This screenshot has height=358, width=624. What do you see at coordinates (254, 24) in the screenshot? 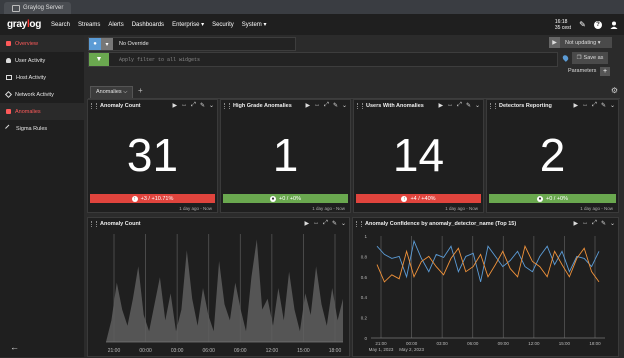
I see `nav-system: System ▾` at bounding box center [254, 24].